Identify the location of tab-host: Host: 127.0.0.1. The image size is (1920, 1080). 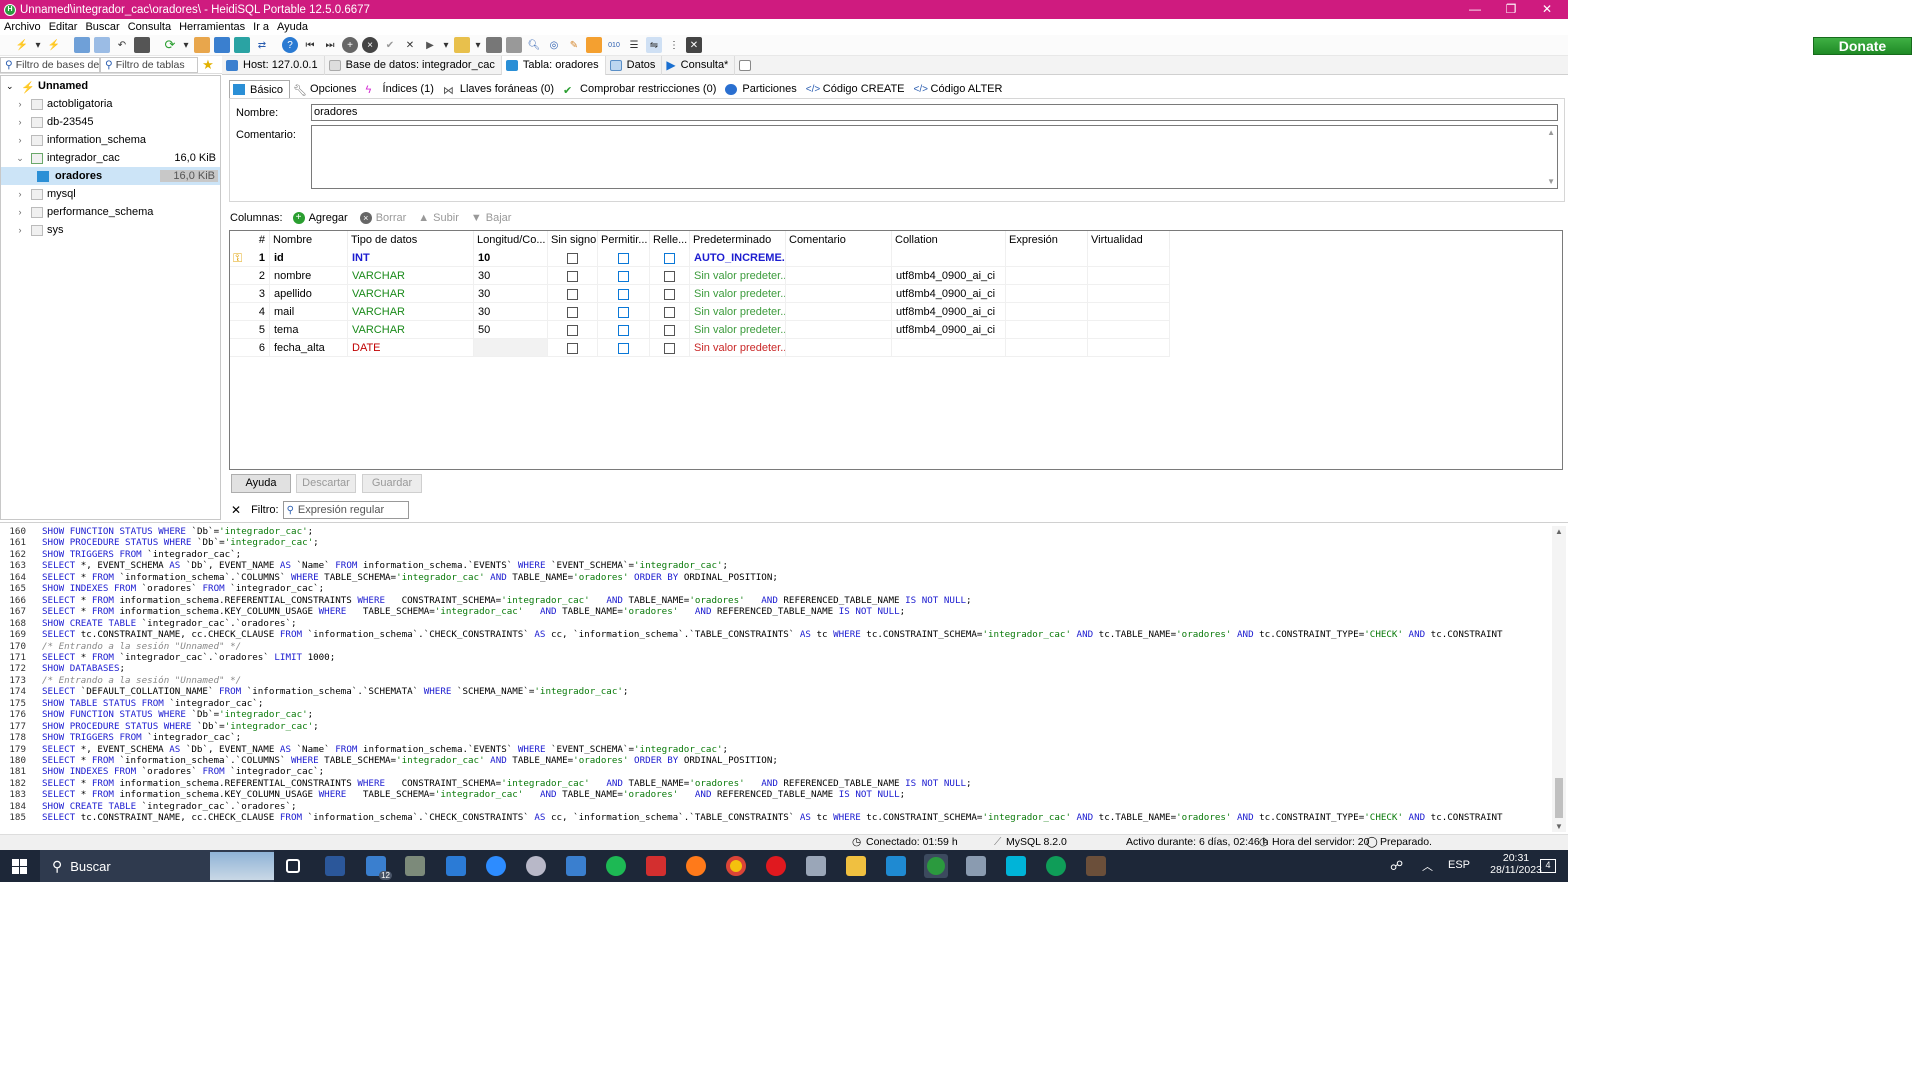
(273, 65).